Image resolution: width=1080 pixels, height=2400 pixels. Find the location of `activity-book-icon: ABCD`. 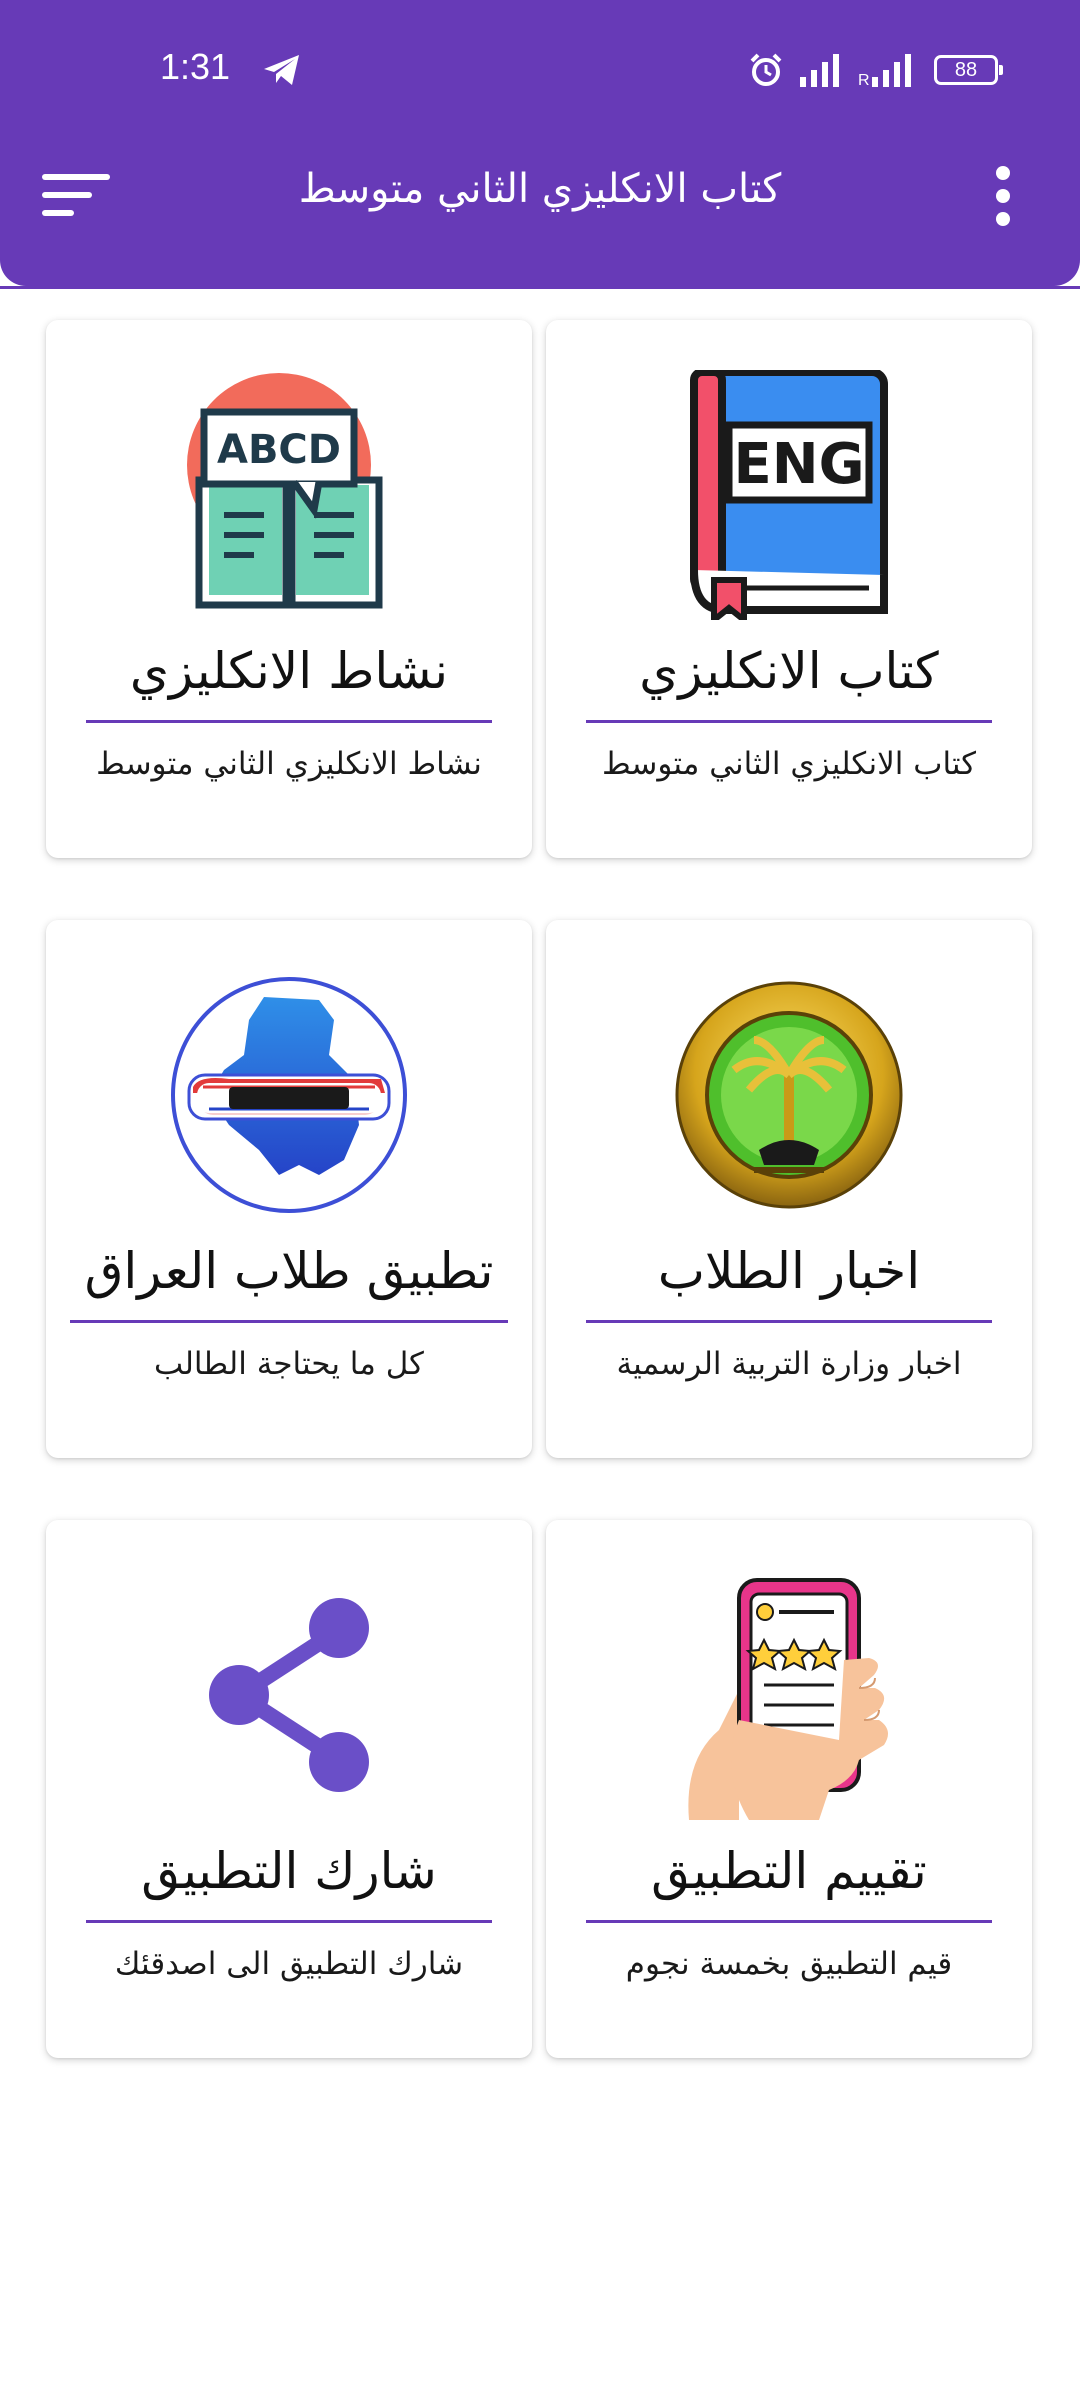

activity-book-icon: ABCD is located at coordinates (285, 491).